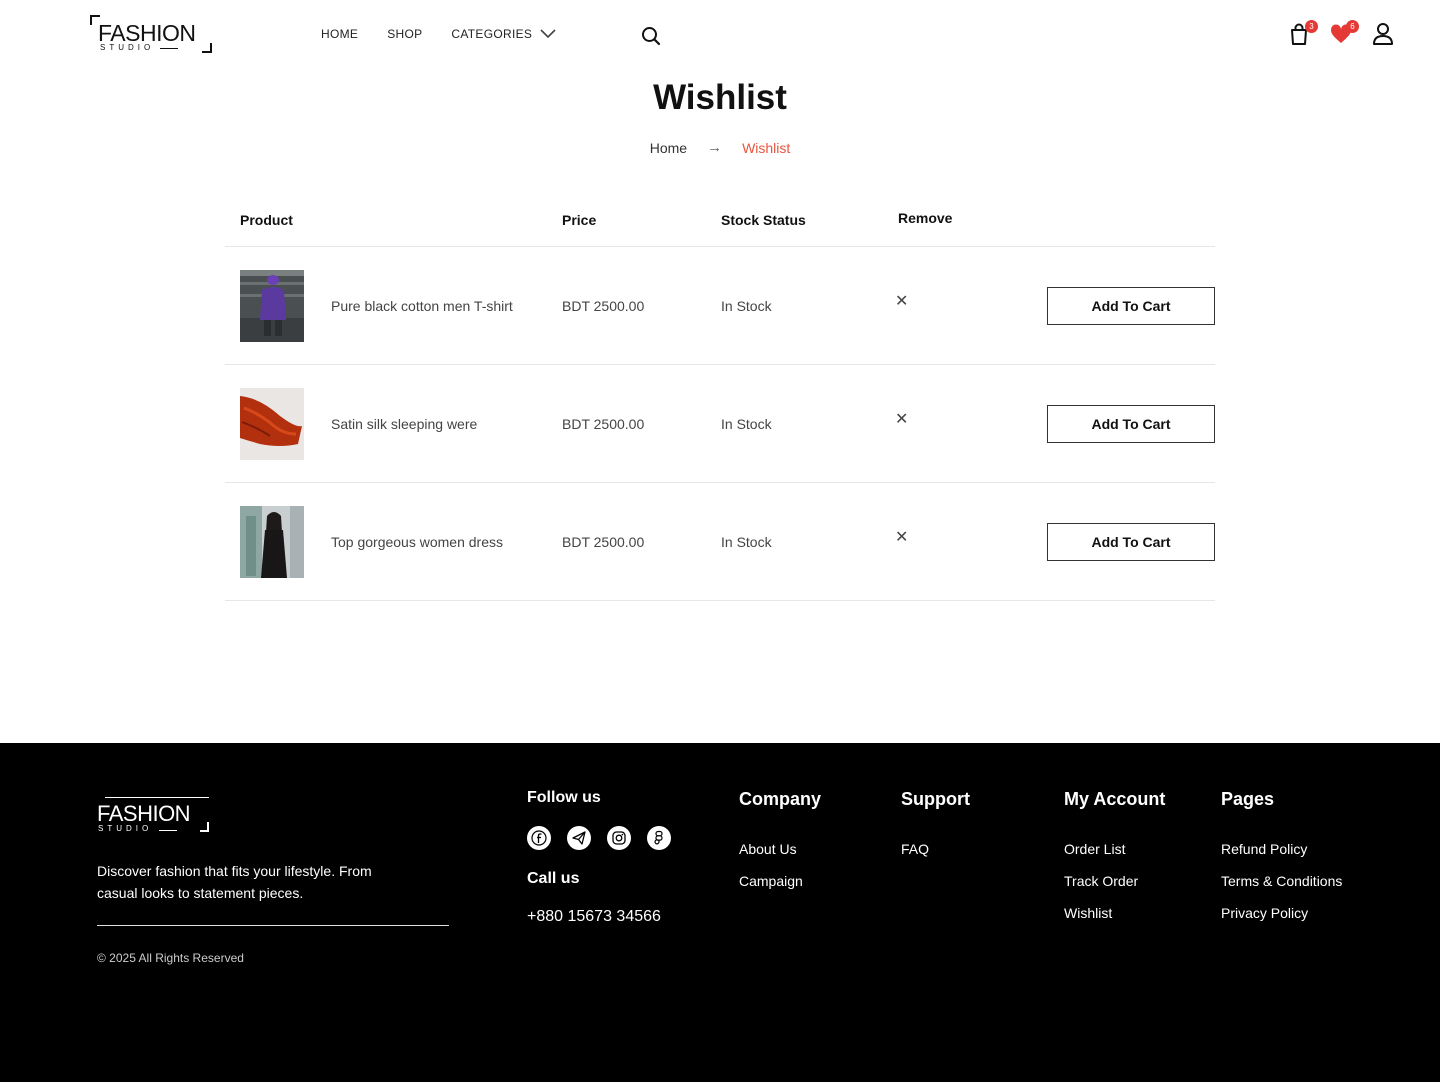 The width and height of the screenshot is (1440, 1082). Describe the element at coordinates (594, 917) in the screenshot. I see `phone-number: +880 15673 34566` at that location.